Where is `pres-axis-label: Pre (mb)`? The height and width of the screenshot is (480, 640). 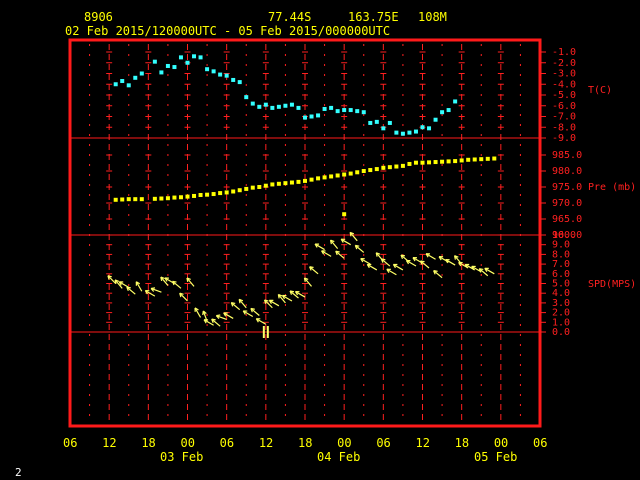 pres-axis-label: Pre (mb) is located at coordinates (612, 187).